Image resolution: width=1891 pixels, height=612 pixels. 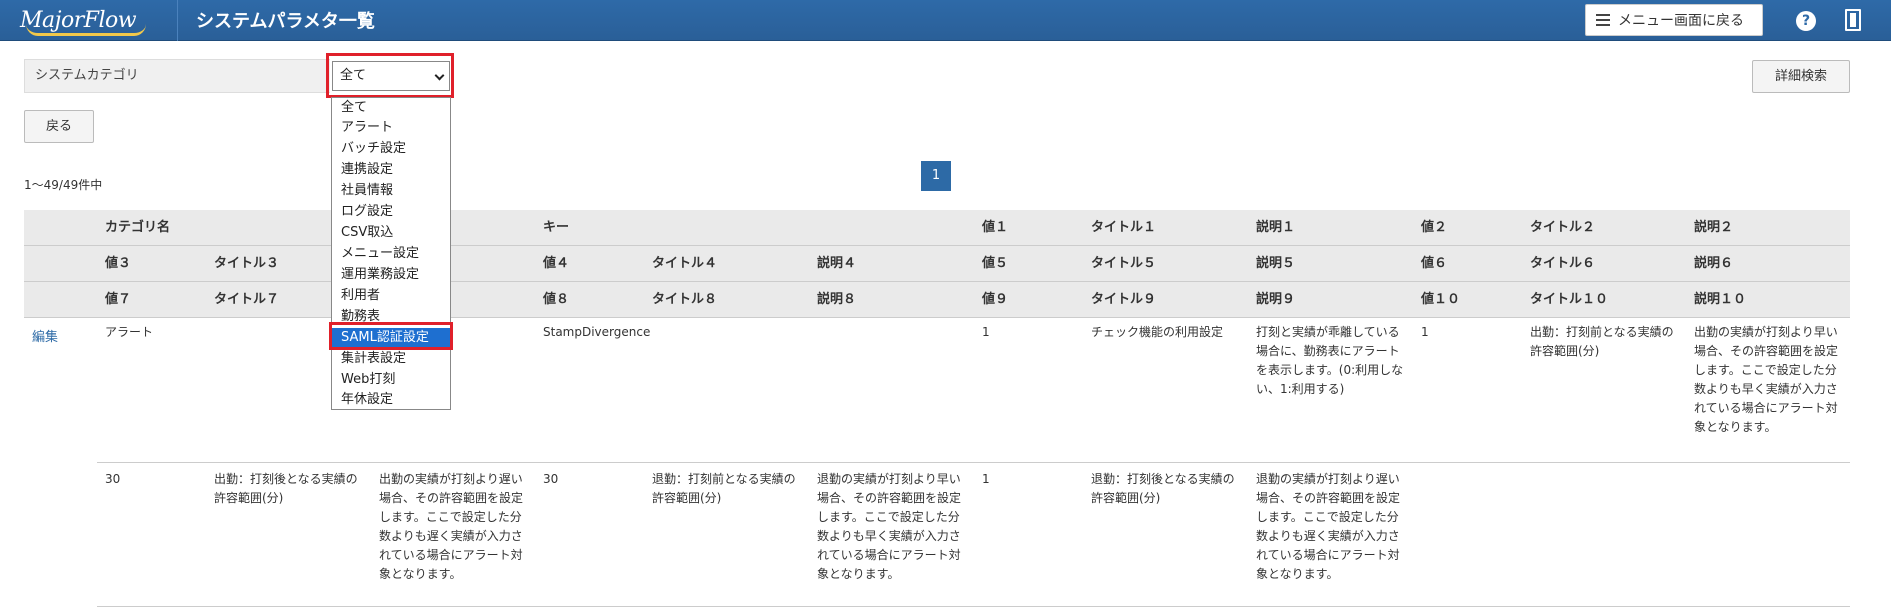 I want to click on header-value10: 値１０, so click(x=1441, y=299).